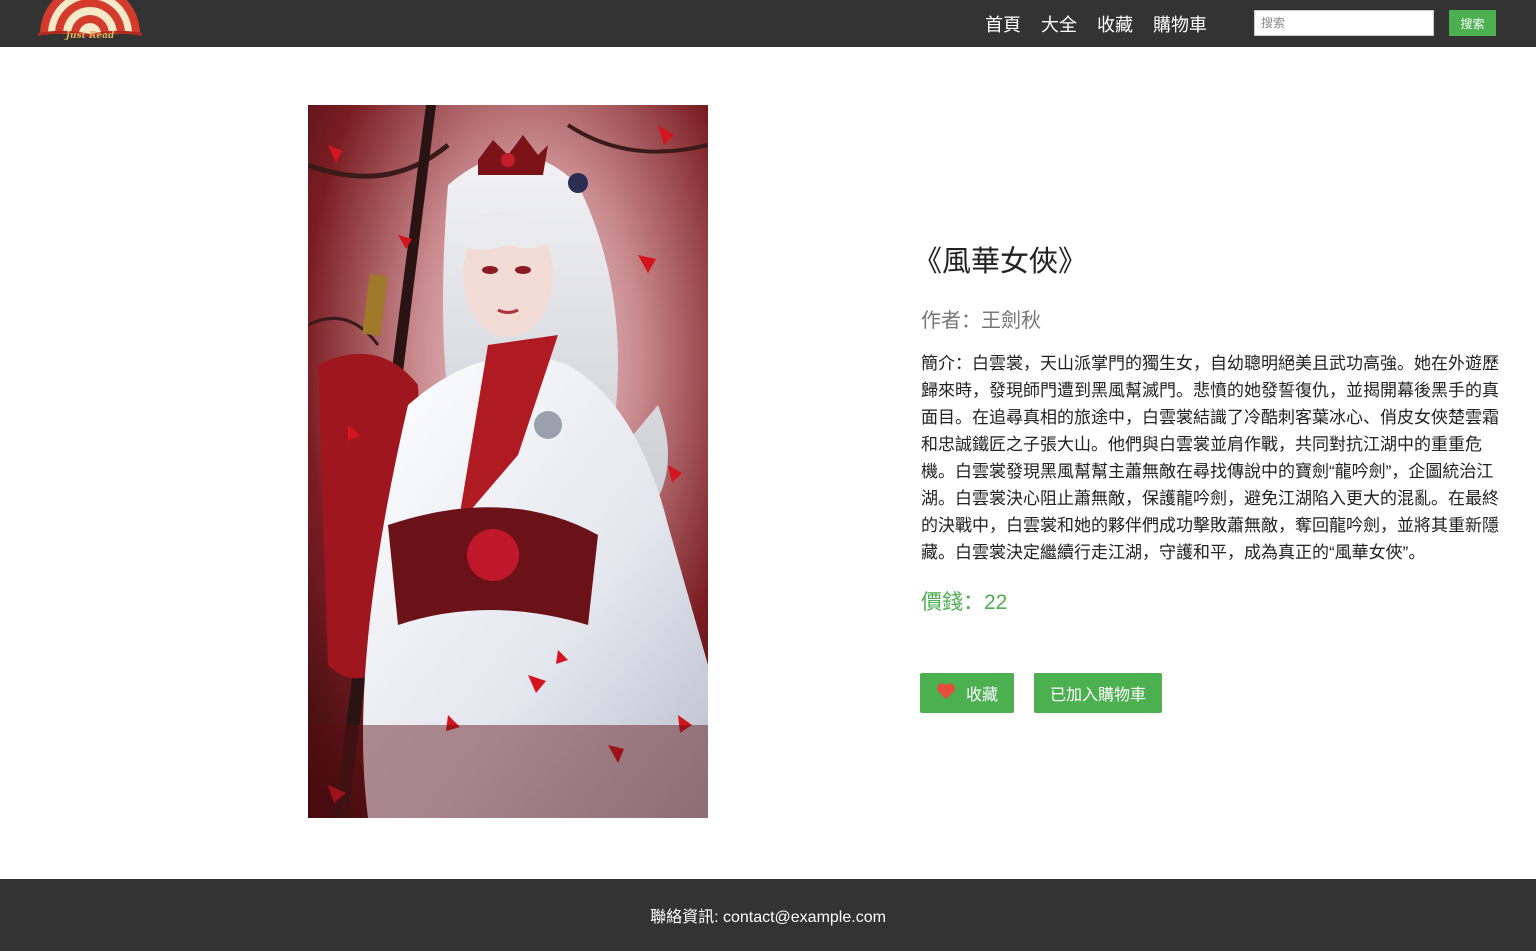  Describe the element at coordinates (1115, 24) in the screenshot. I see `nav-favorites: 收藏` at that location.